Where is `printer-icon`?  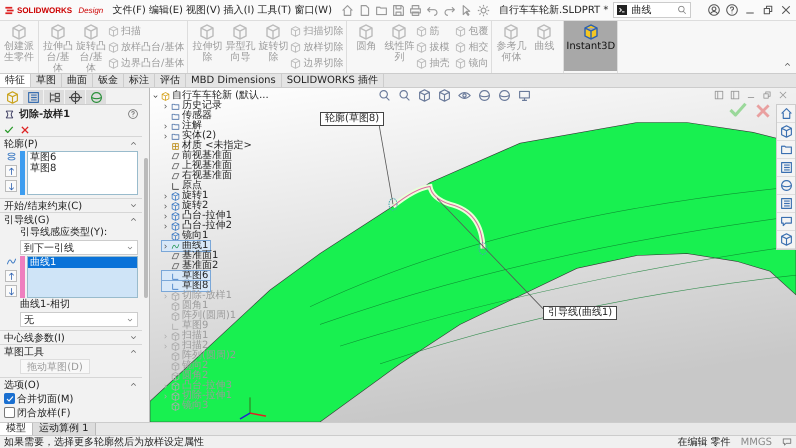 printer-icon is located at coordinates (415, 10).